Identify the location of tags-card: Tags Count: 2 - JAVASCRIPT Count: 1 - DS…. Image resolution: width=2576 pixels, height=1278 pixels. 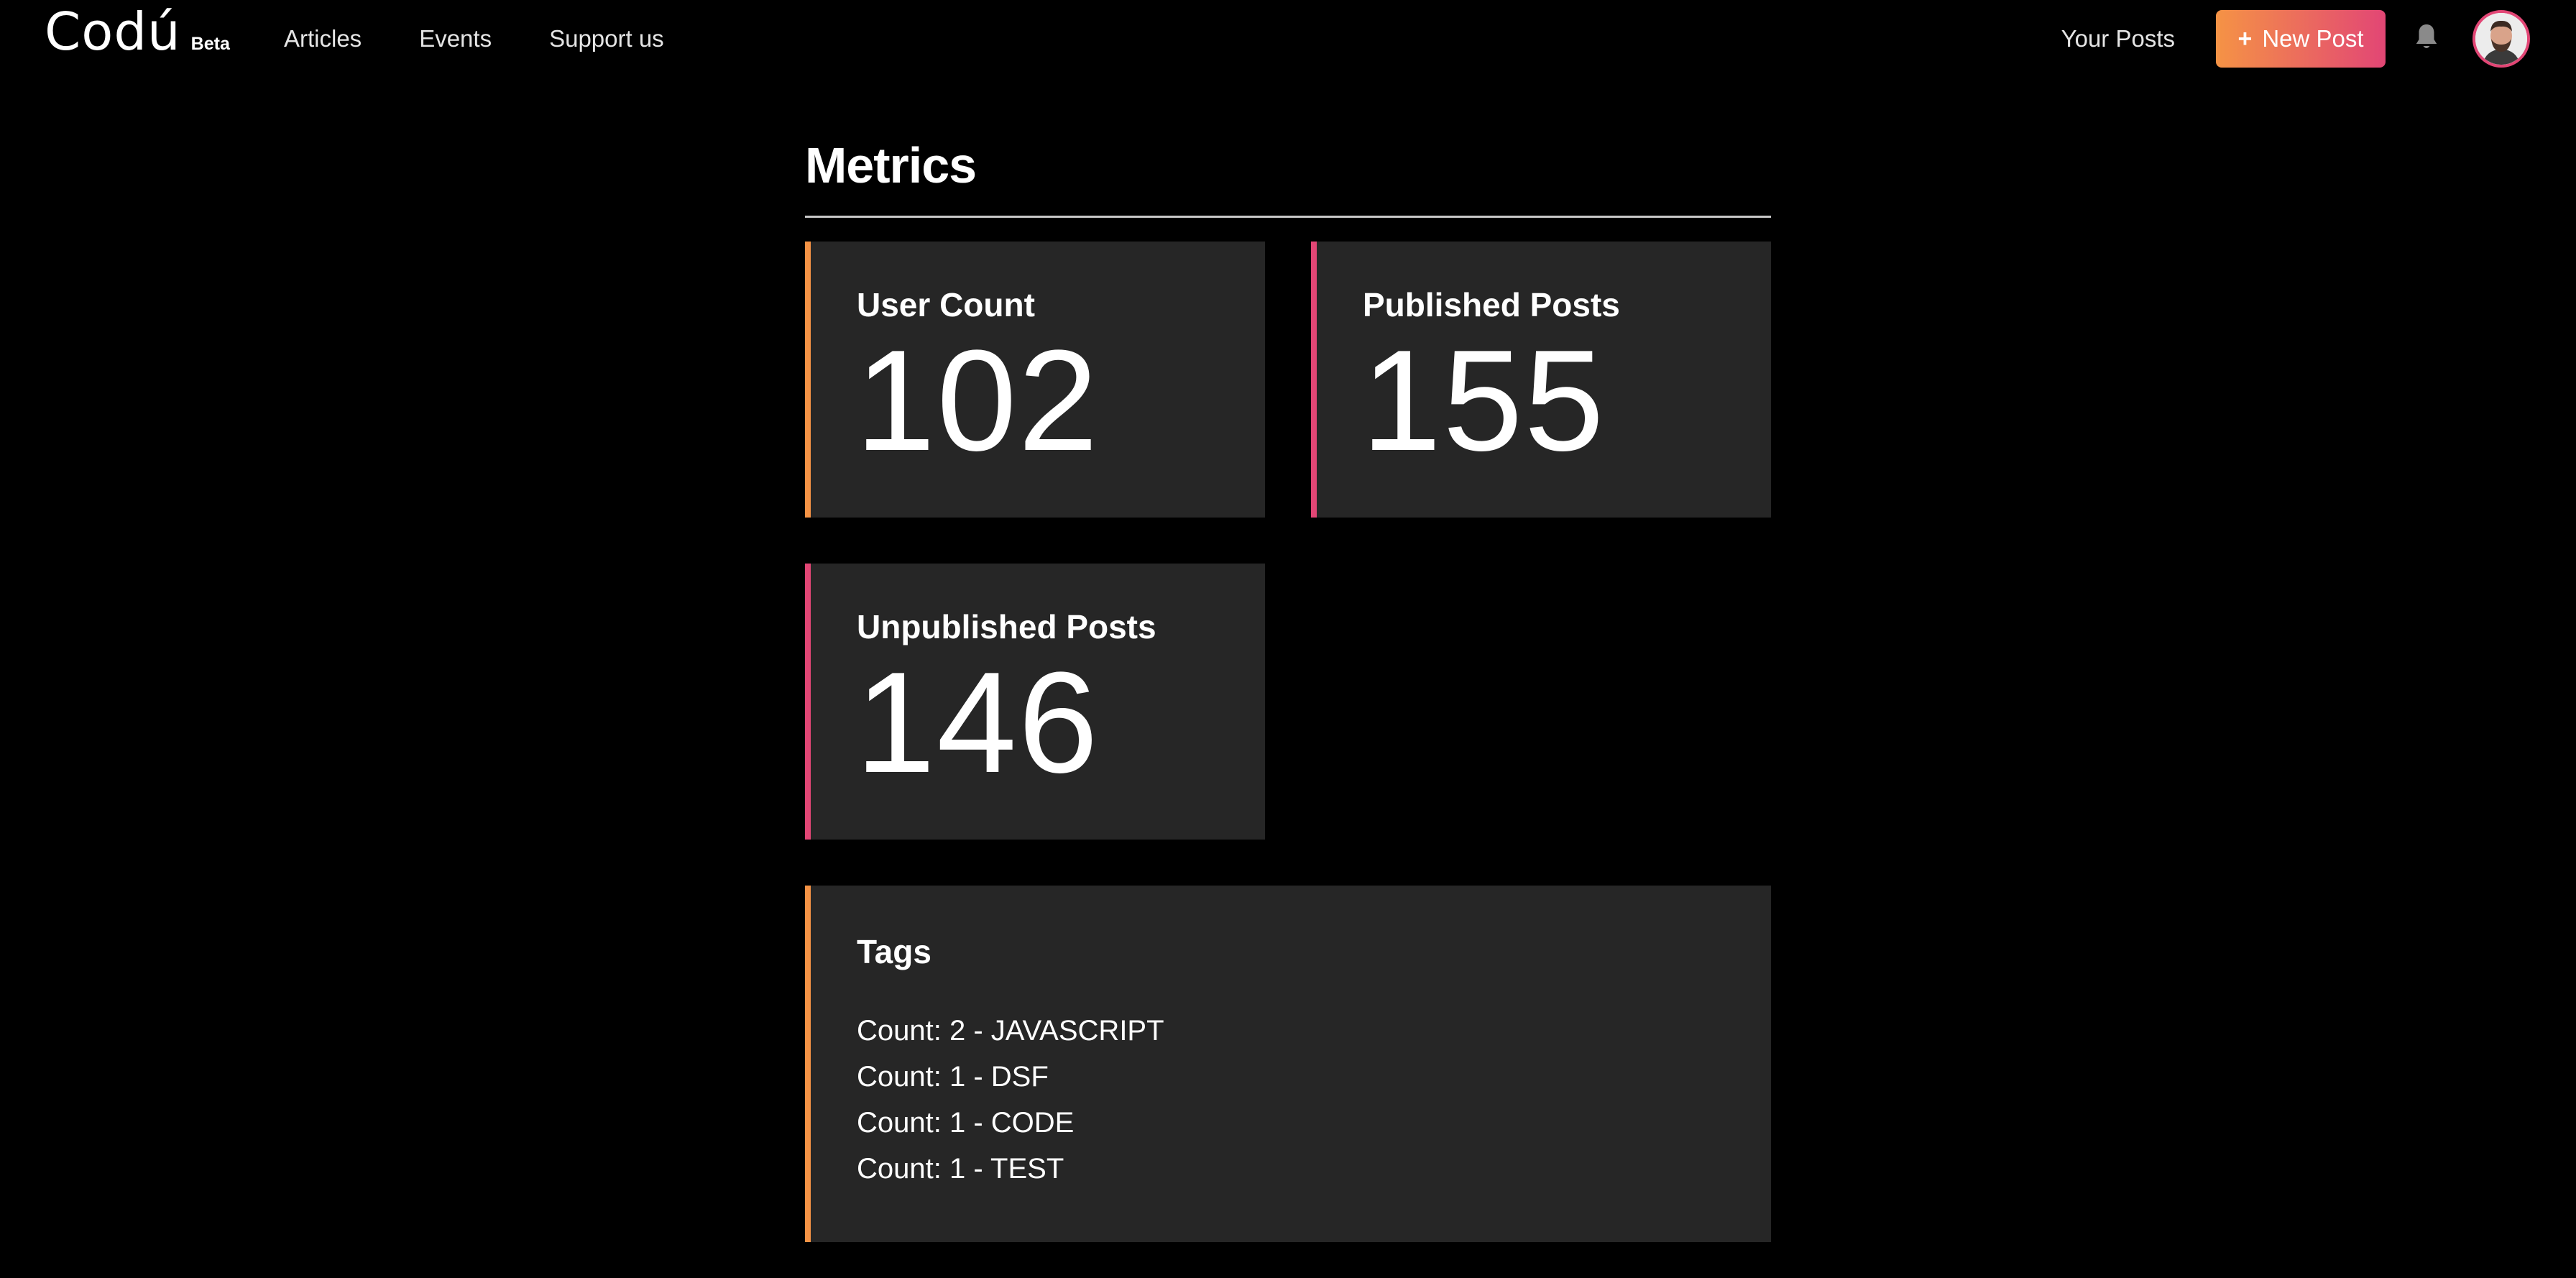
(1288, 1064).